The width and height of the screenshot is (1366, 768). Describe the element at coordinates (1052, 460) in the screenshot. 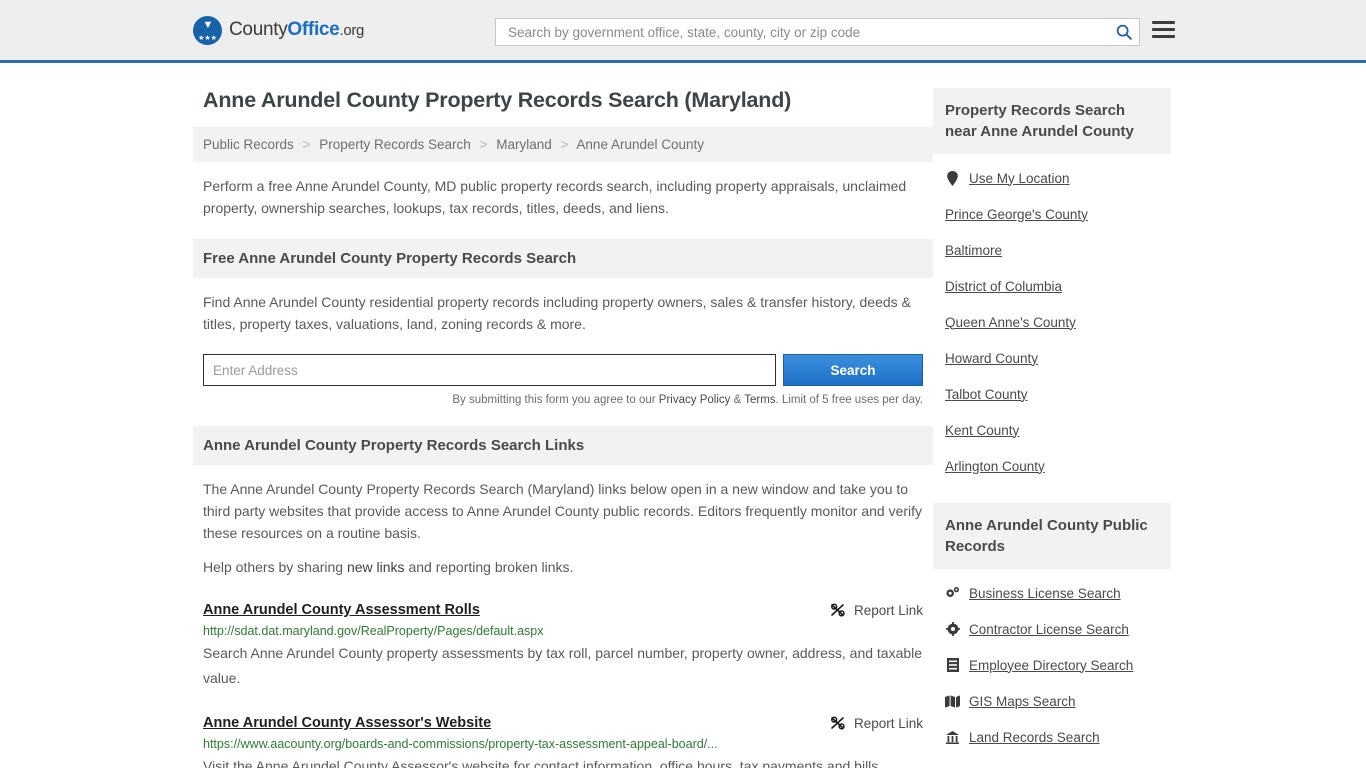

I see `sidebar-item-arlington-county: Arlington County` at that location.